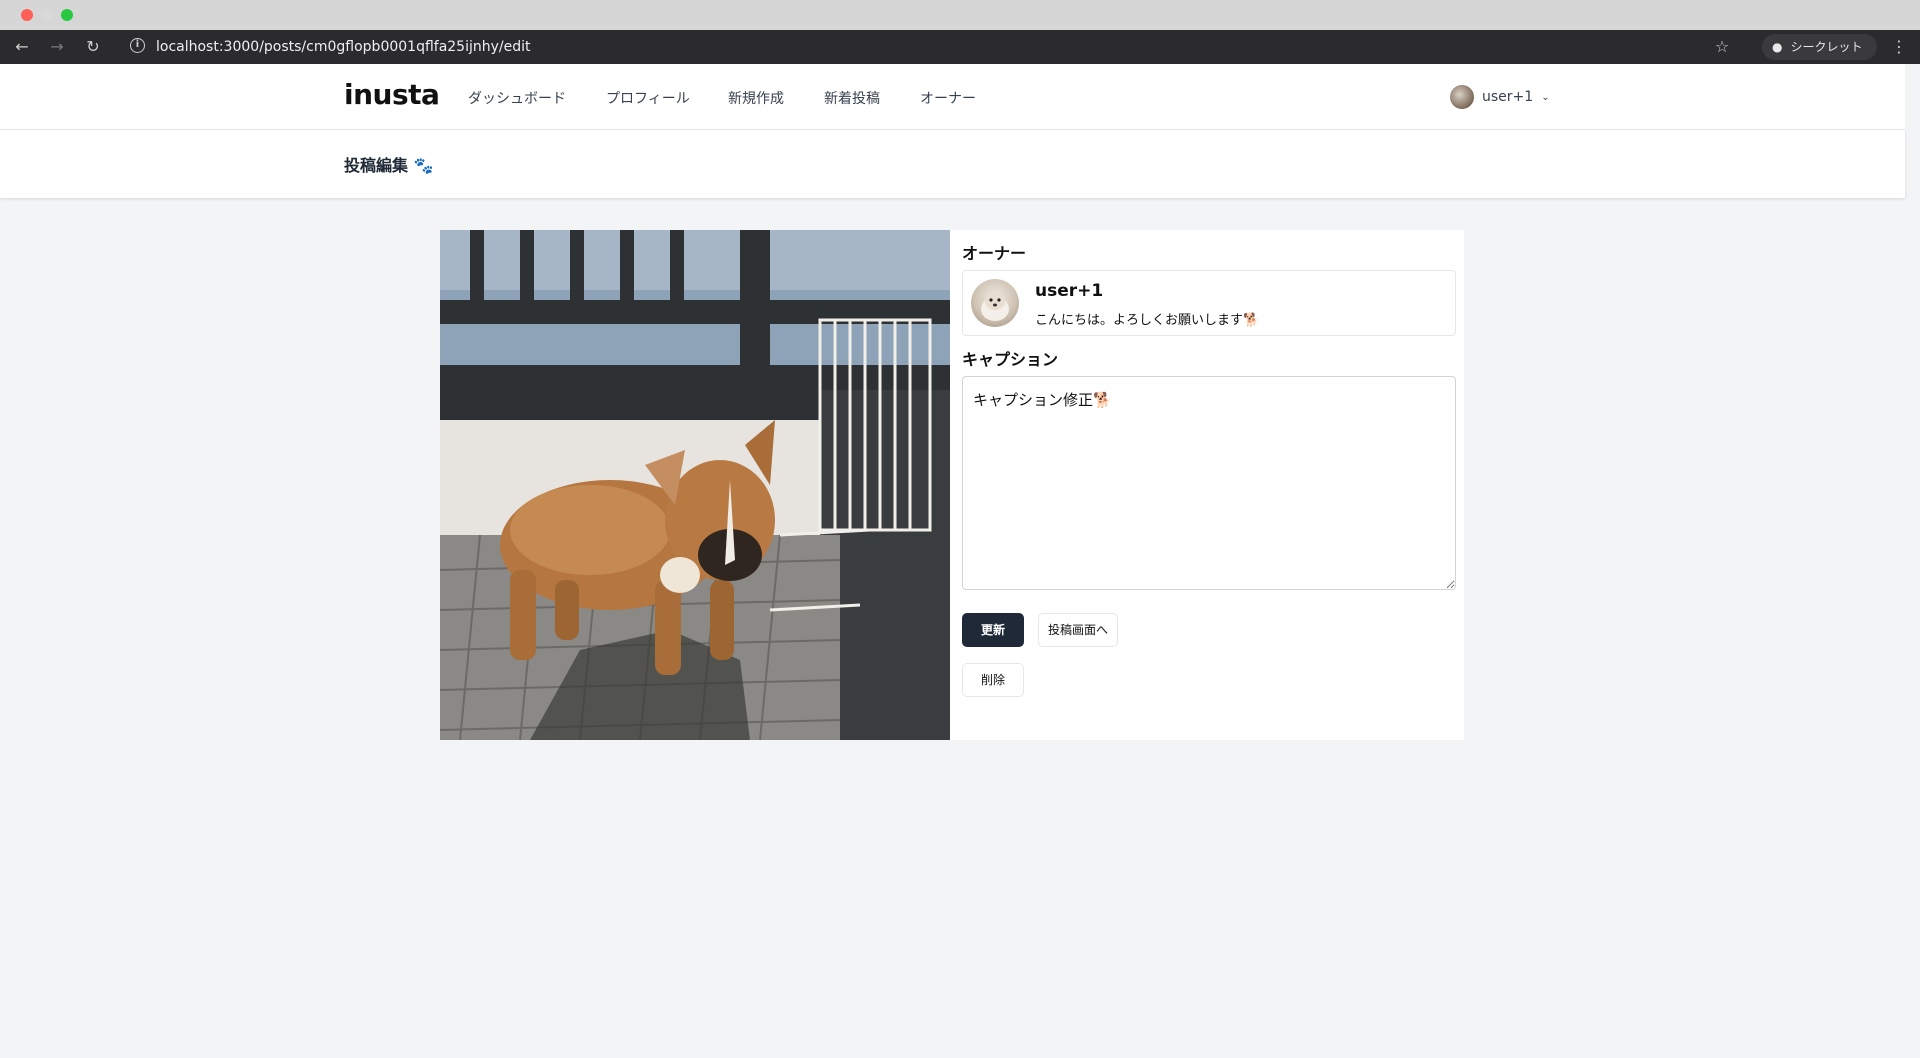  What do you see at coordinates (47, 15) in the screenshot?
I see `minimize-window-button` at bounding box center [47, 15].